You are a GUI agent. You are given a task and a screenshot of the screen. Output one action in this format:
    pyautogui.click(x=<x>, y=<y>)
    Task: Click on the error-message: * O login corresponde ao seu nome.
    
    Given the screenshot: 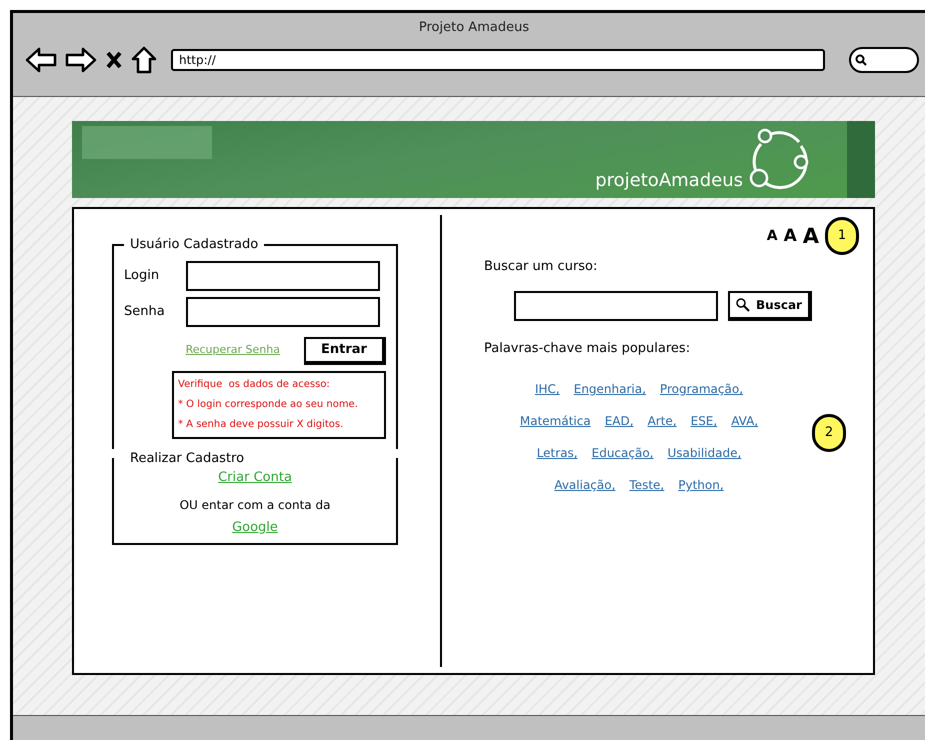 What is the action you would take?
    pyautogui.click(x=268, y=405)
    